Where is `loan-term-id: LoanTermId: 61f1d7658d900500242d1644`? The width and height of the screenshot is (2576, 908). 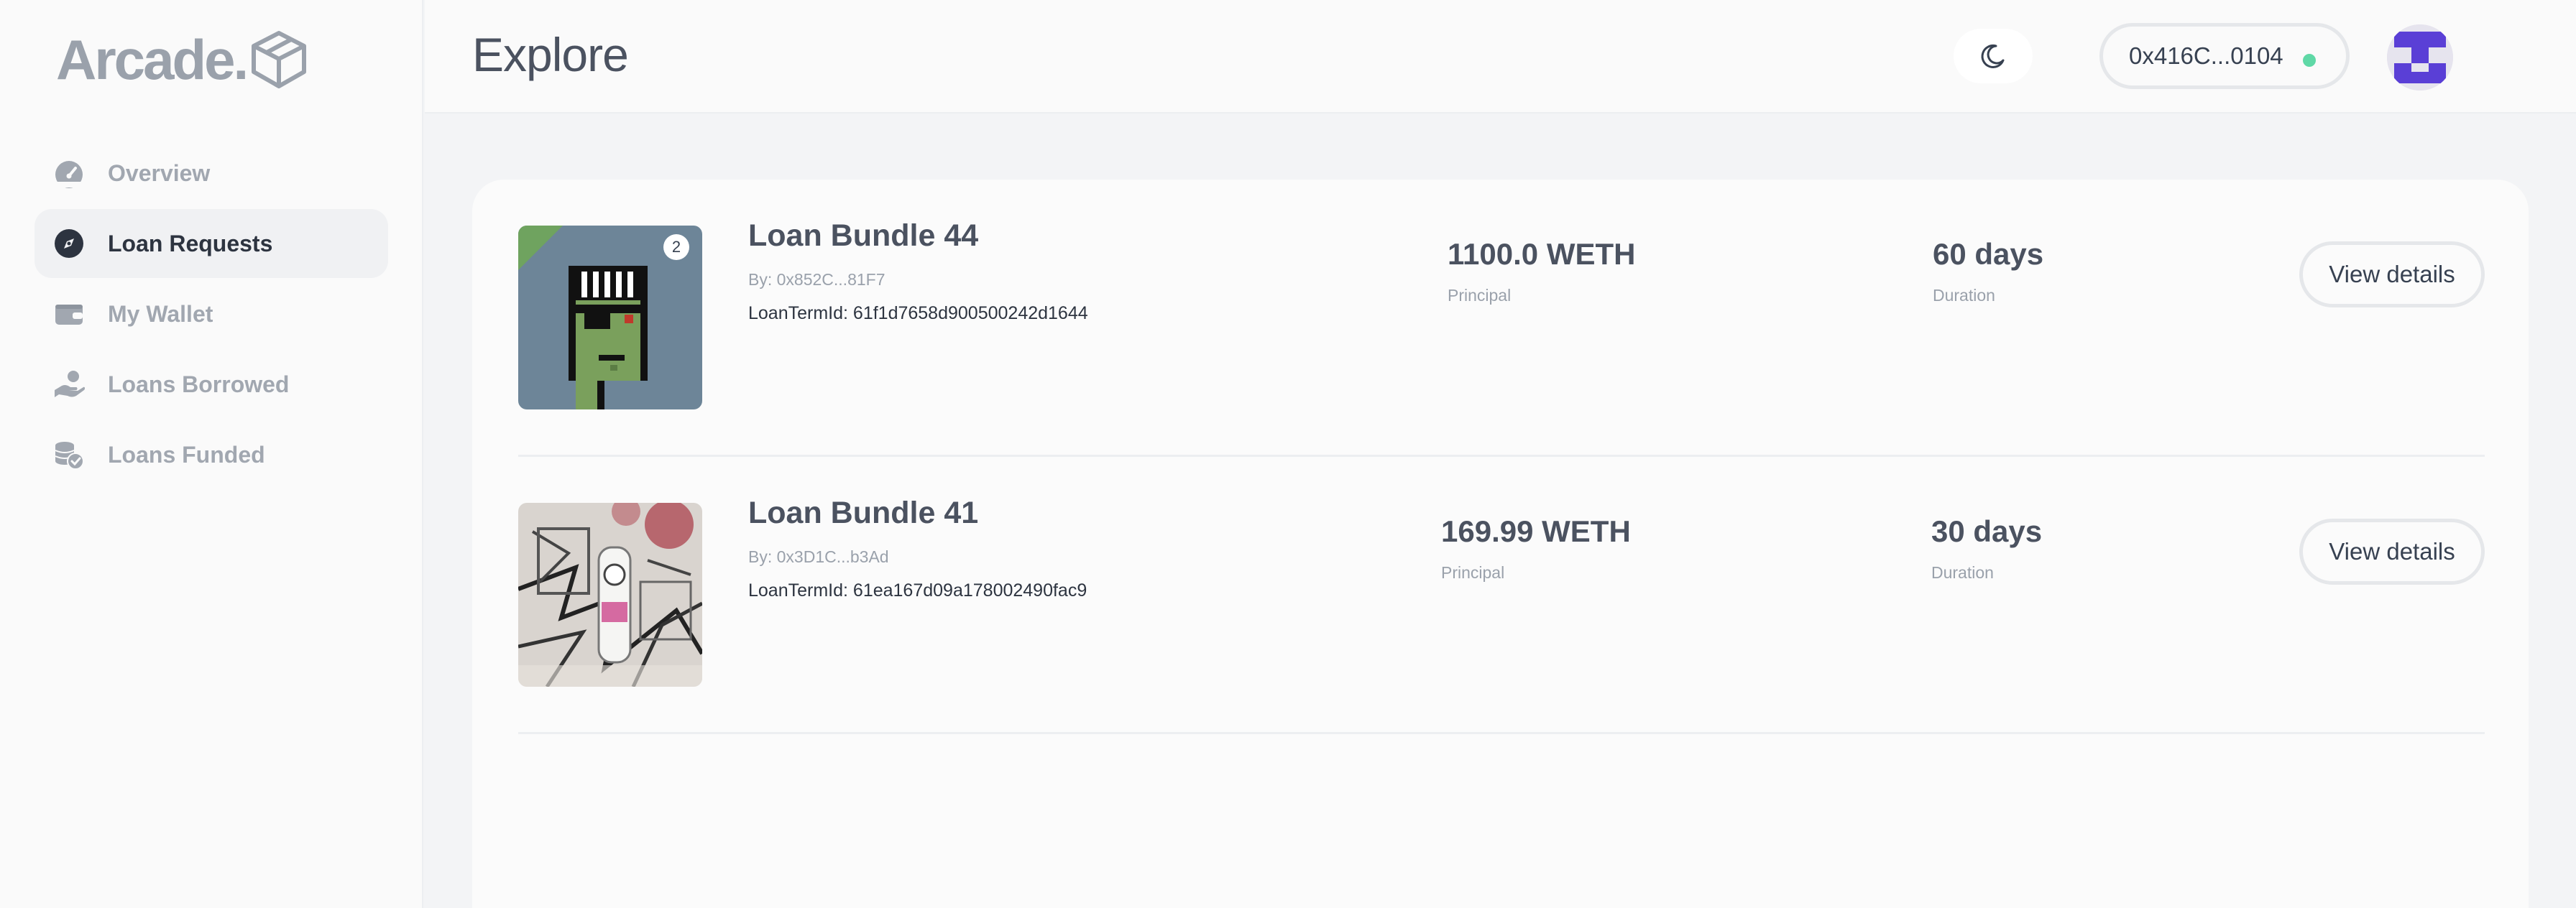 loan-term-id: LoanTermId: 61f1d7658d900500242d1644 is located at coordinates (918, 313).